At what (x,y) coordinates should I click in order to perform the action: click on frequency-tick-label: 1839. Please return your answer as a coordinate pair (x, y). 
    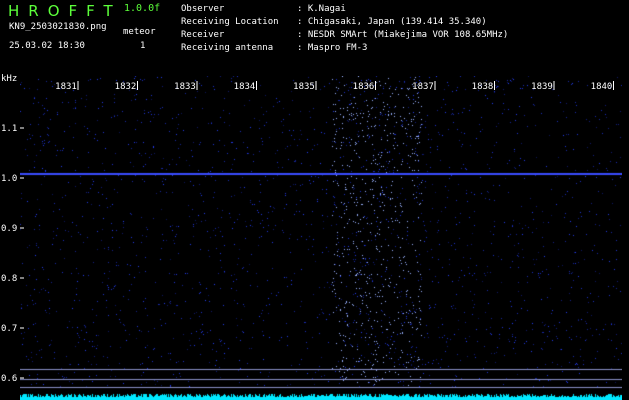
    Looking at the image, I should click on (542, 87).